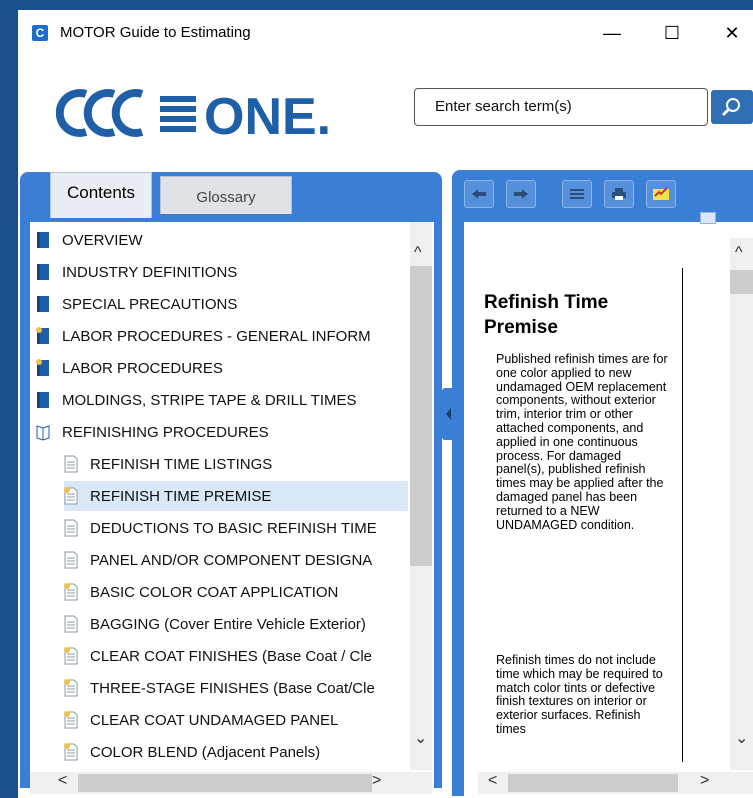 The width and height of the screenshot is (753, 798). I want to click on close-button: ✕, so click(732, 33).